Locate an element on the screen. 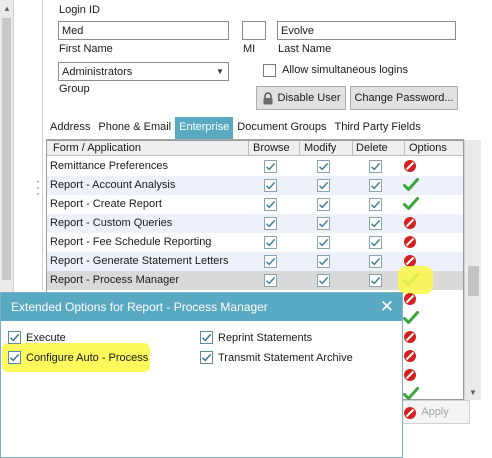  tab-document-groups: Document Groups is located at coordinates (281, 128).